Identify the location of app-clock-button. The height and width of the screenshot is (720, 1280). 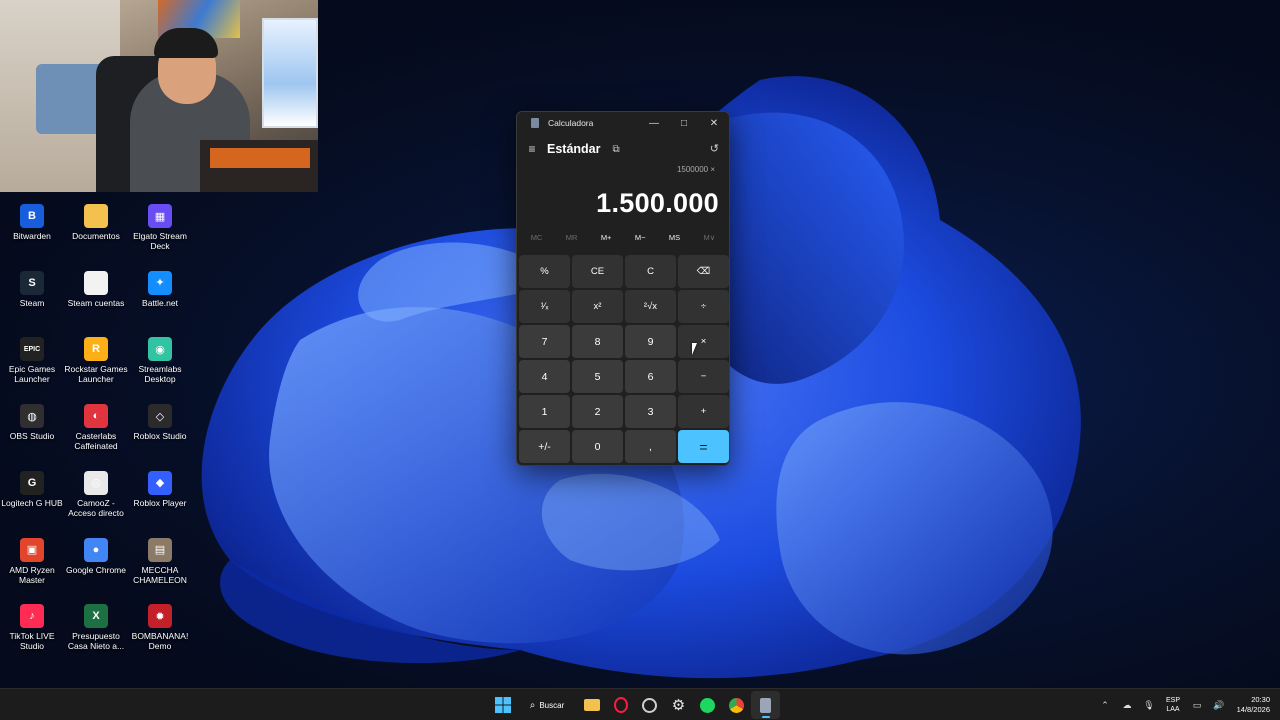
(649, 705).